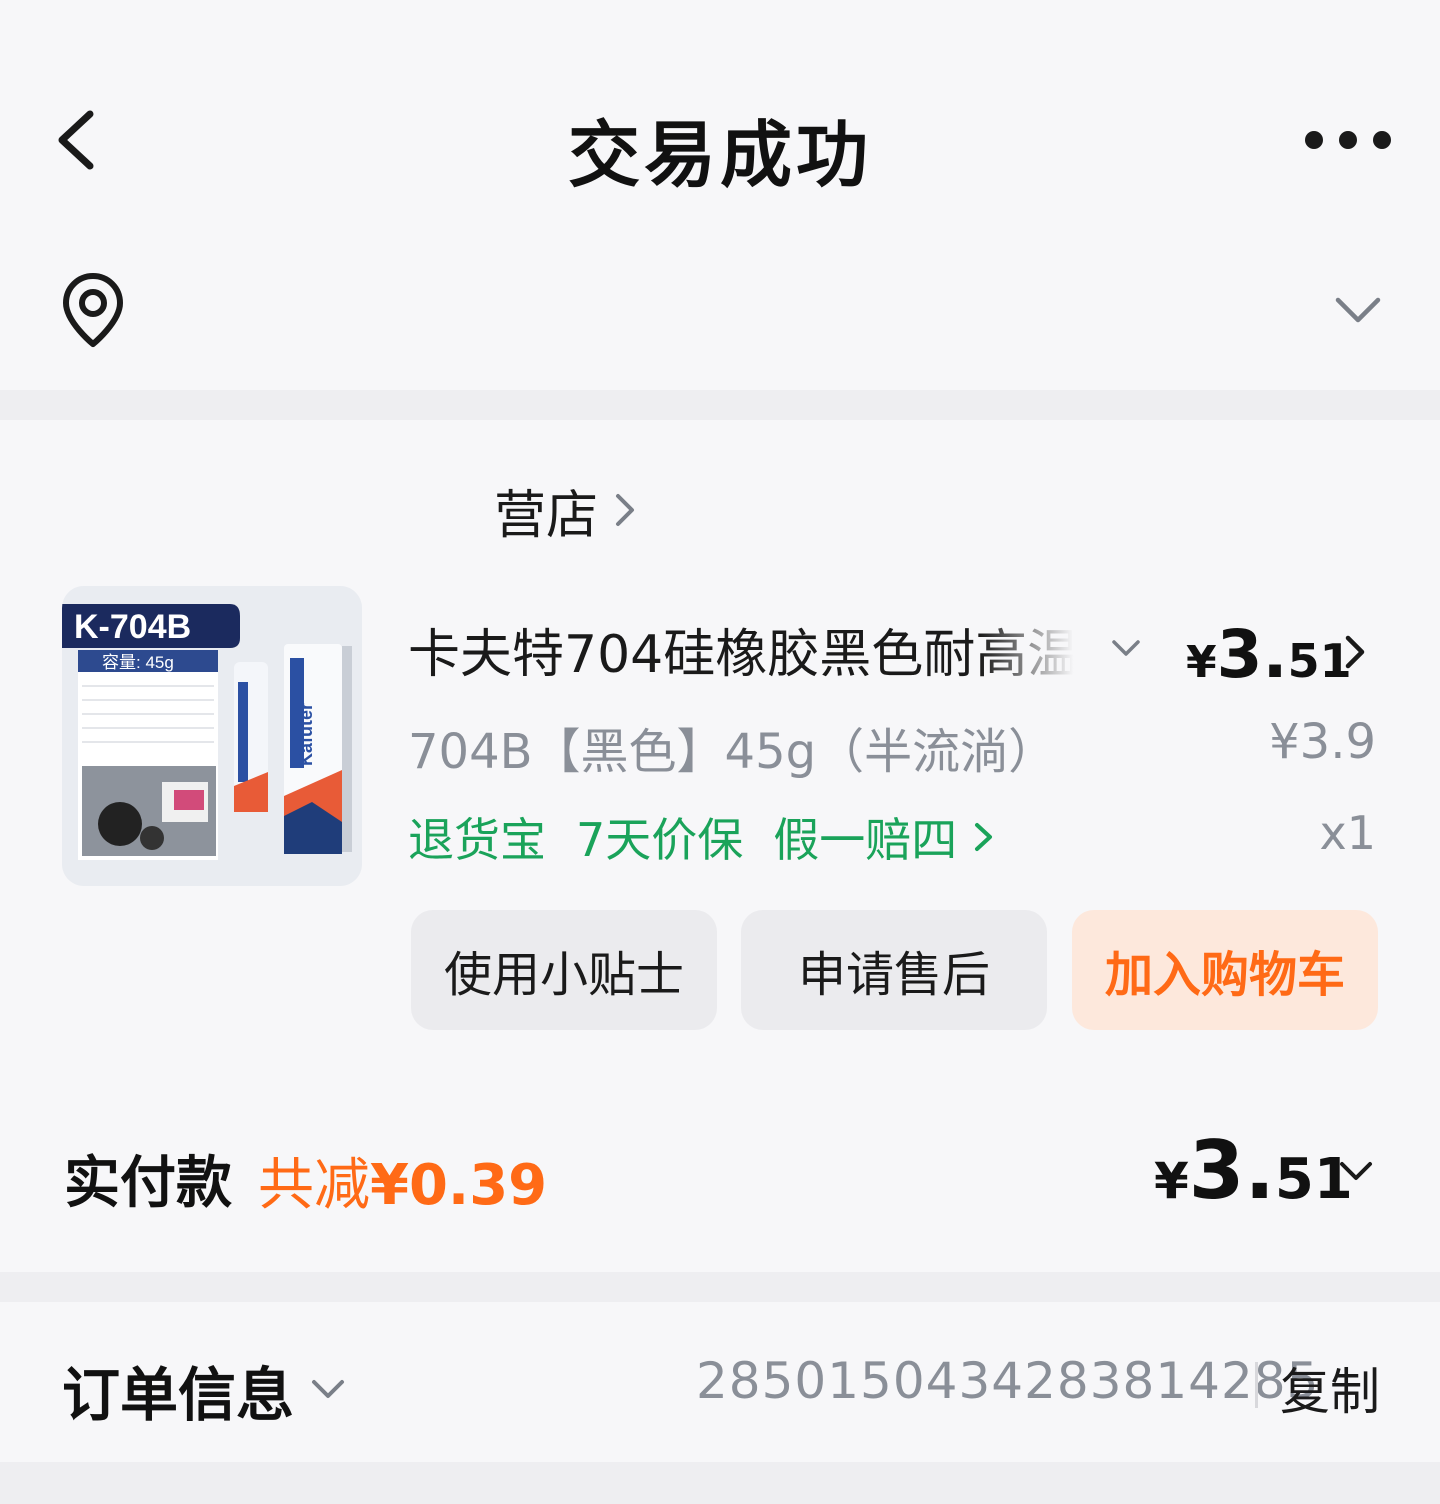  I want to click on price-currency: ¥, so click(1201, 662).